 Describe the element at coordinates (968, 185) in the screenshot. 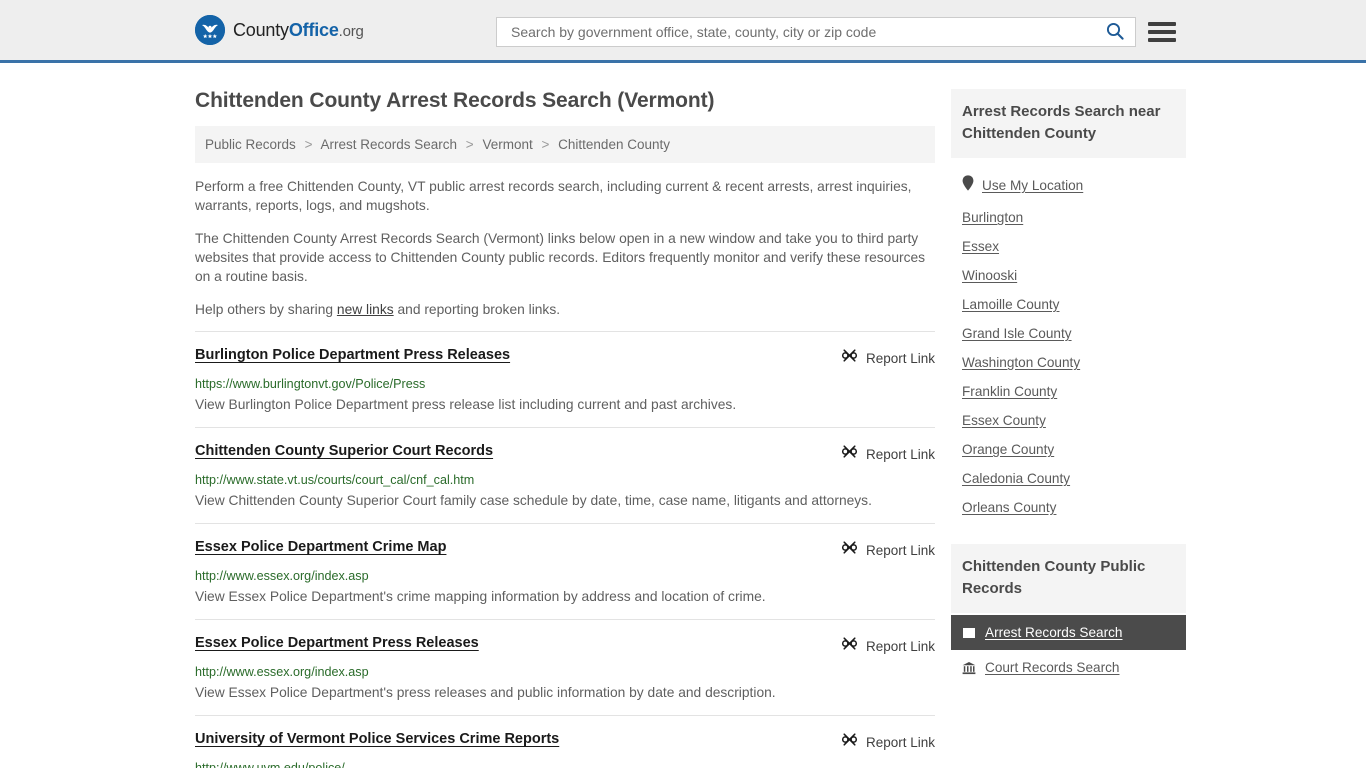

I see `map-pin-icon` at that location.